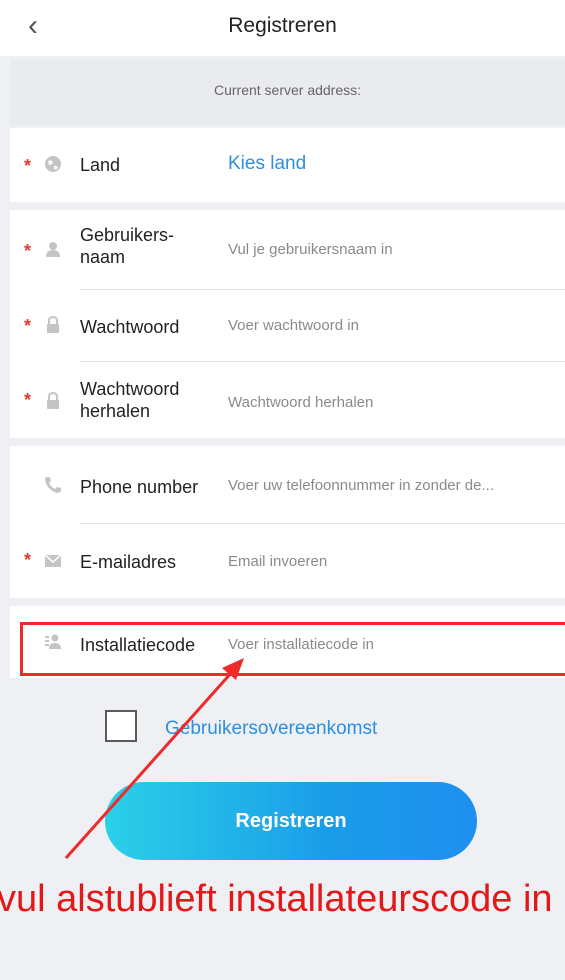  I want to click on country-select: Kies land, so click(267, 164).